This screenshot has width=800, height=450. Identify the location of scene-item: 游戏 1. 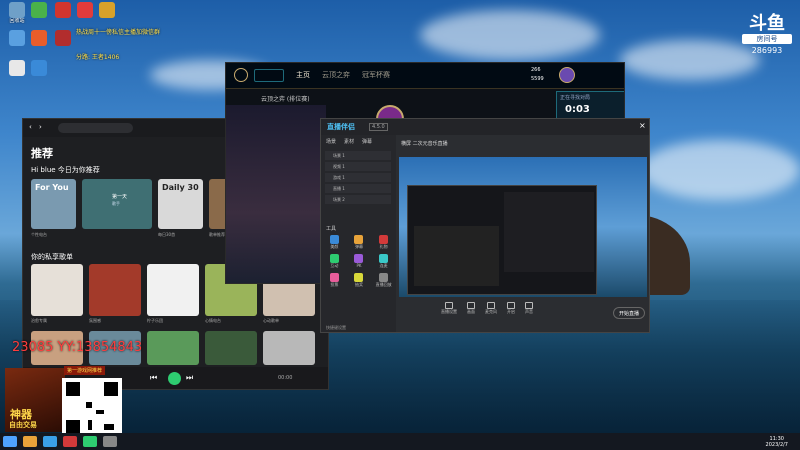
(358, 177).